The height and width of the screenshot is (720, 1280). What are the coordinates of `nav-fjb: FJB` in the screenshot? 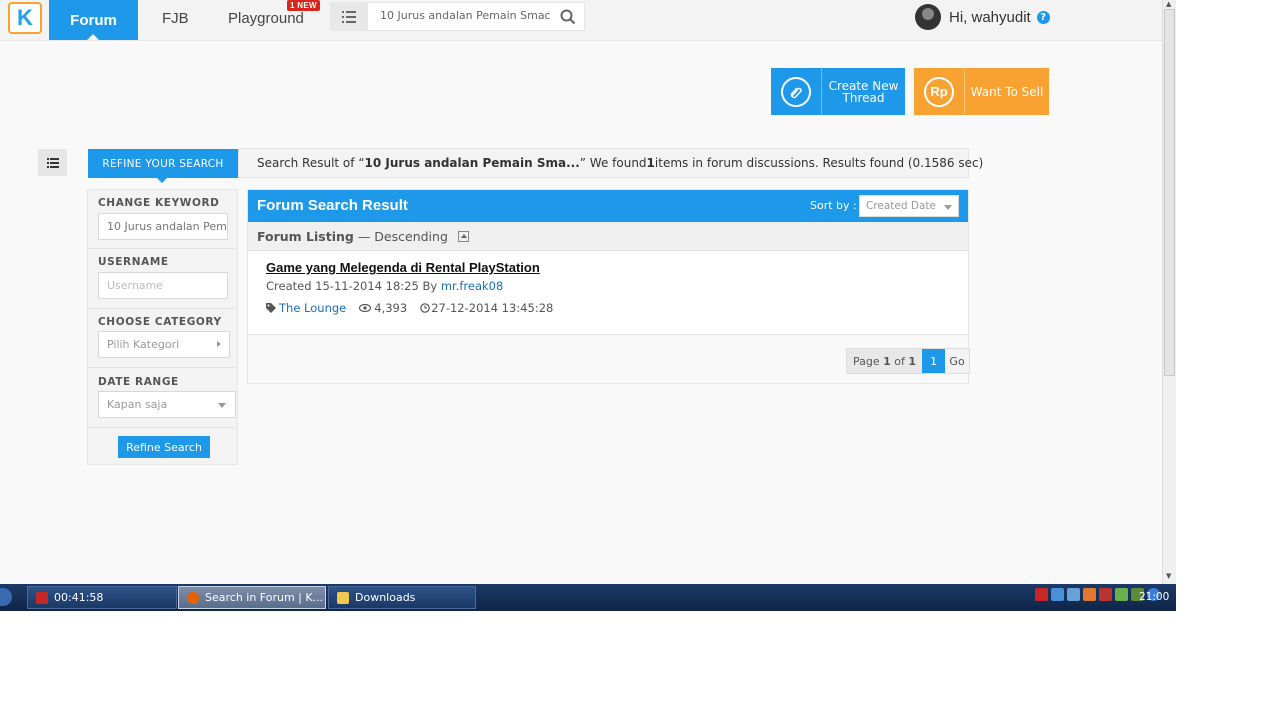 It's located at (175, 18).